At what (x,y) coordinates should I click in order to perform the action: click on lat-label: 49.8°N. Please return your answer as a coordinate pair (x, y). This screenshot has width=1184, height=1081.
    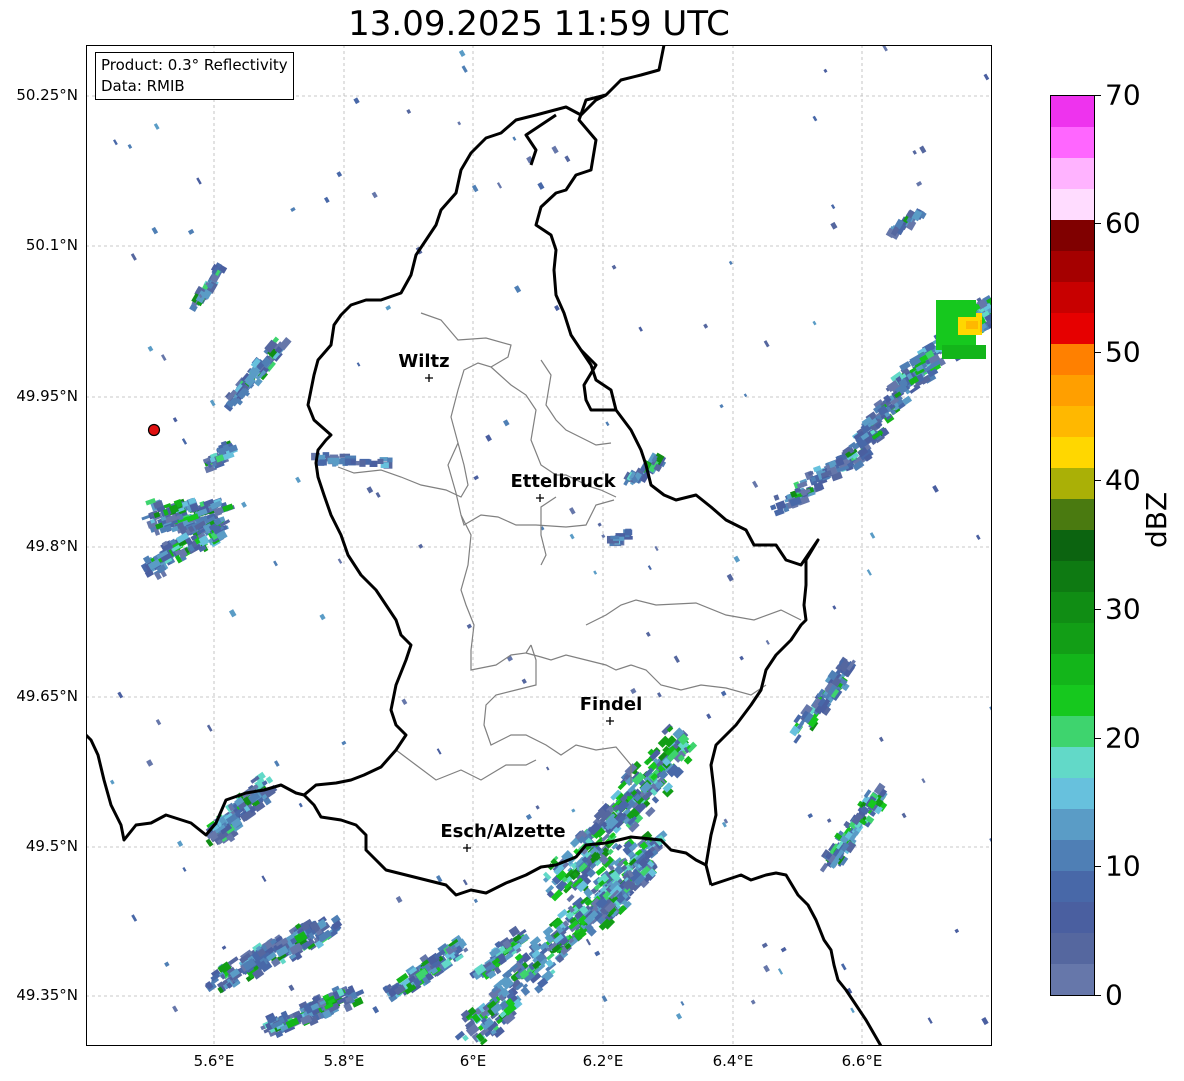
    Looking at the image, I should click on (51, 546).